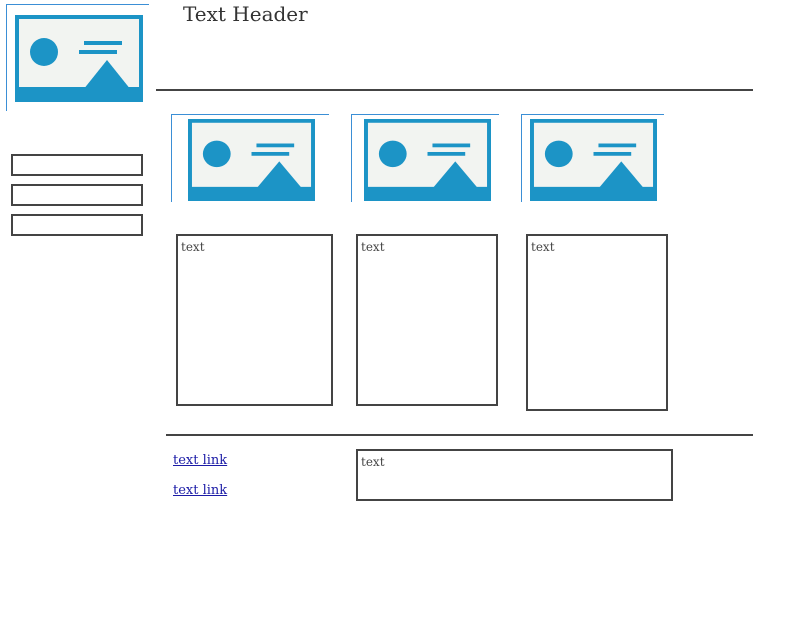 Image resolution: width=787 pixels, height=634 pixels. Describe the element at coordinates (79, 58) in the screenshot. I see `logo-image-placeholder-icon` at that location.